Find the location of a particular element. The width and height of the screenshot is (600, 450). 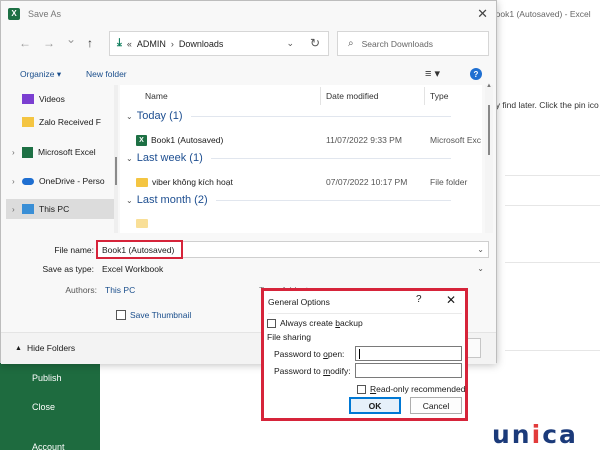

backstage-nav: Publish Close Account is located at coordinates (50, 402).